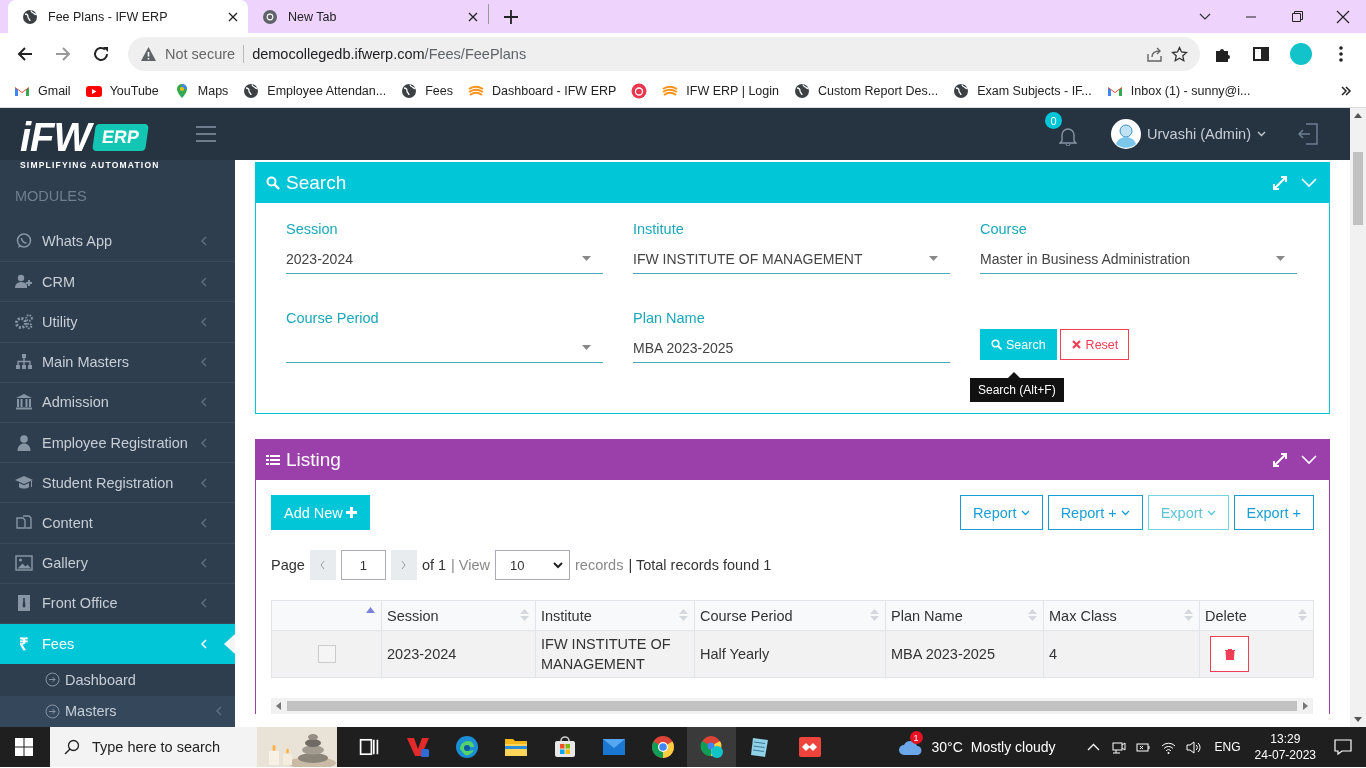 Image resolution: width=1366 pixels, height=768 pixels. What do you see at coordinates (417, 747) in the screenshot?
I see `v-logo-icon` at bounding box center [417, 747].